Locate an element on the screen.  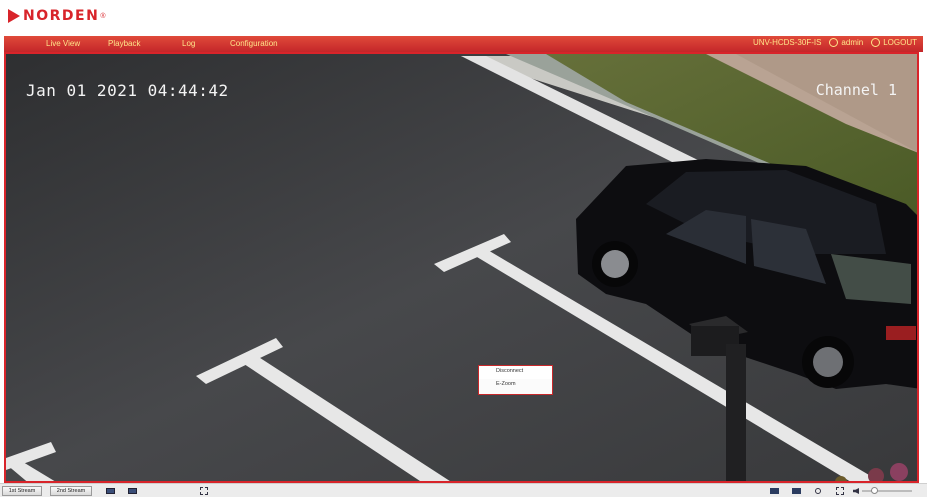
context-menu-e-zoom: E-Zoom is located at coordinates (515, 385).